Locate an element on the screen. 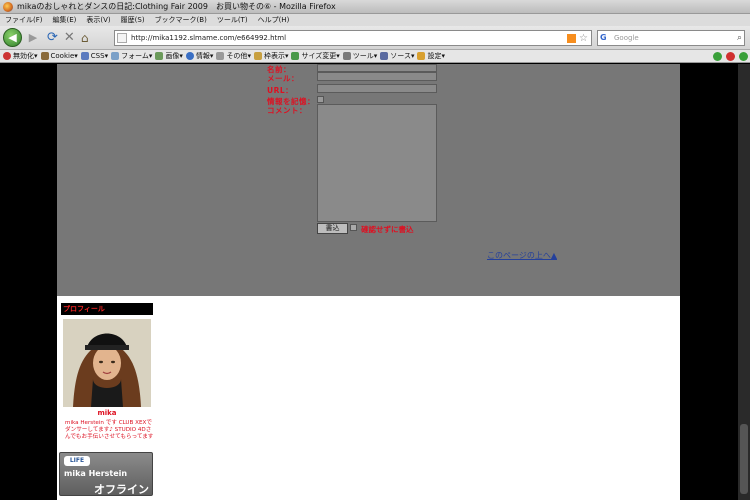 The image size is (750, 500). toolbar-css-label: CSS is located at coordinates (97, 56).